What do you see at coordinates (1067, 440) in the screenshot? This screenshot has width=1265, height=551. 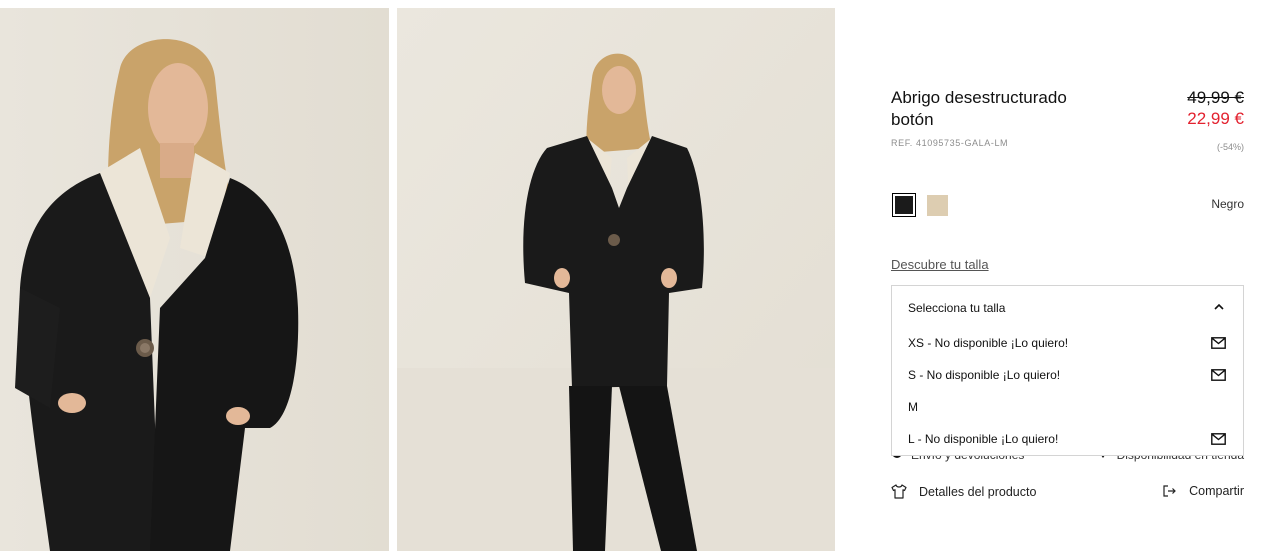 I see `size-option-l: L - No disponible ¡Lo quiero!` at bounding box center [1067, 440].